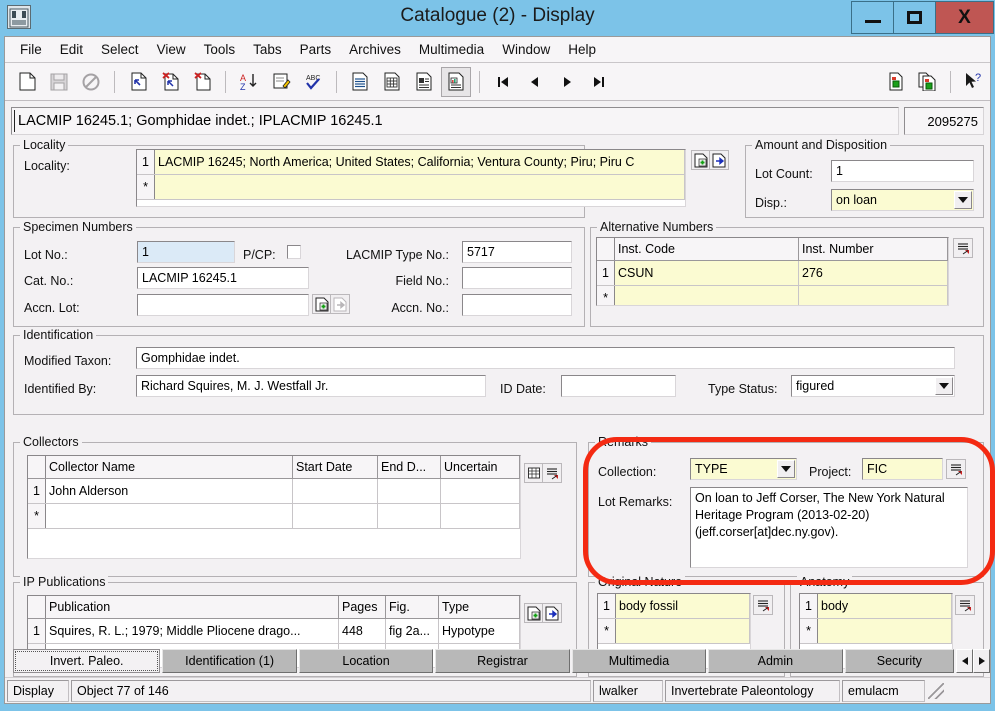 The image size is (995, 711). Describe the element at coordinates (170, 82) in the screenshot. I see `delete-record-icon` at that location.